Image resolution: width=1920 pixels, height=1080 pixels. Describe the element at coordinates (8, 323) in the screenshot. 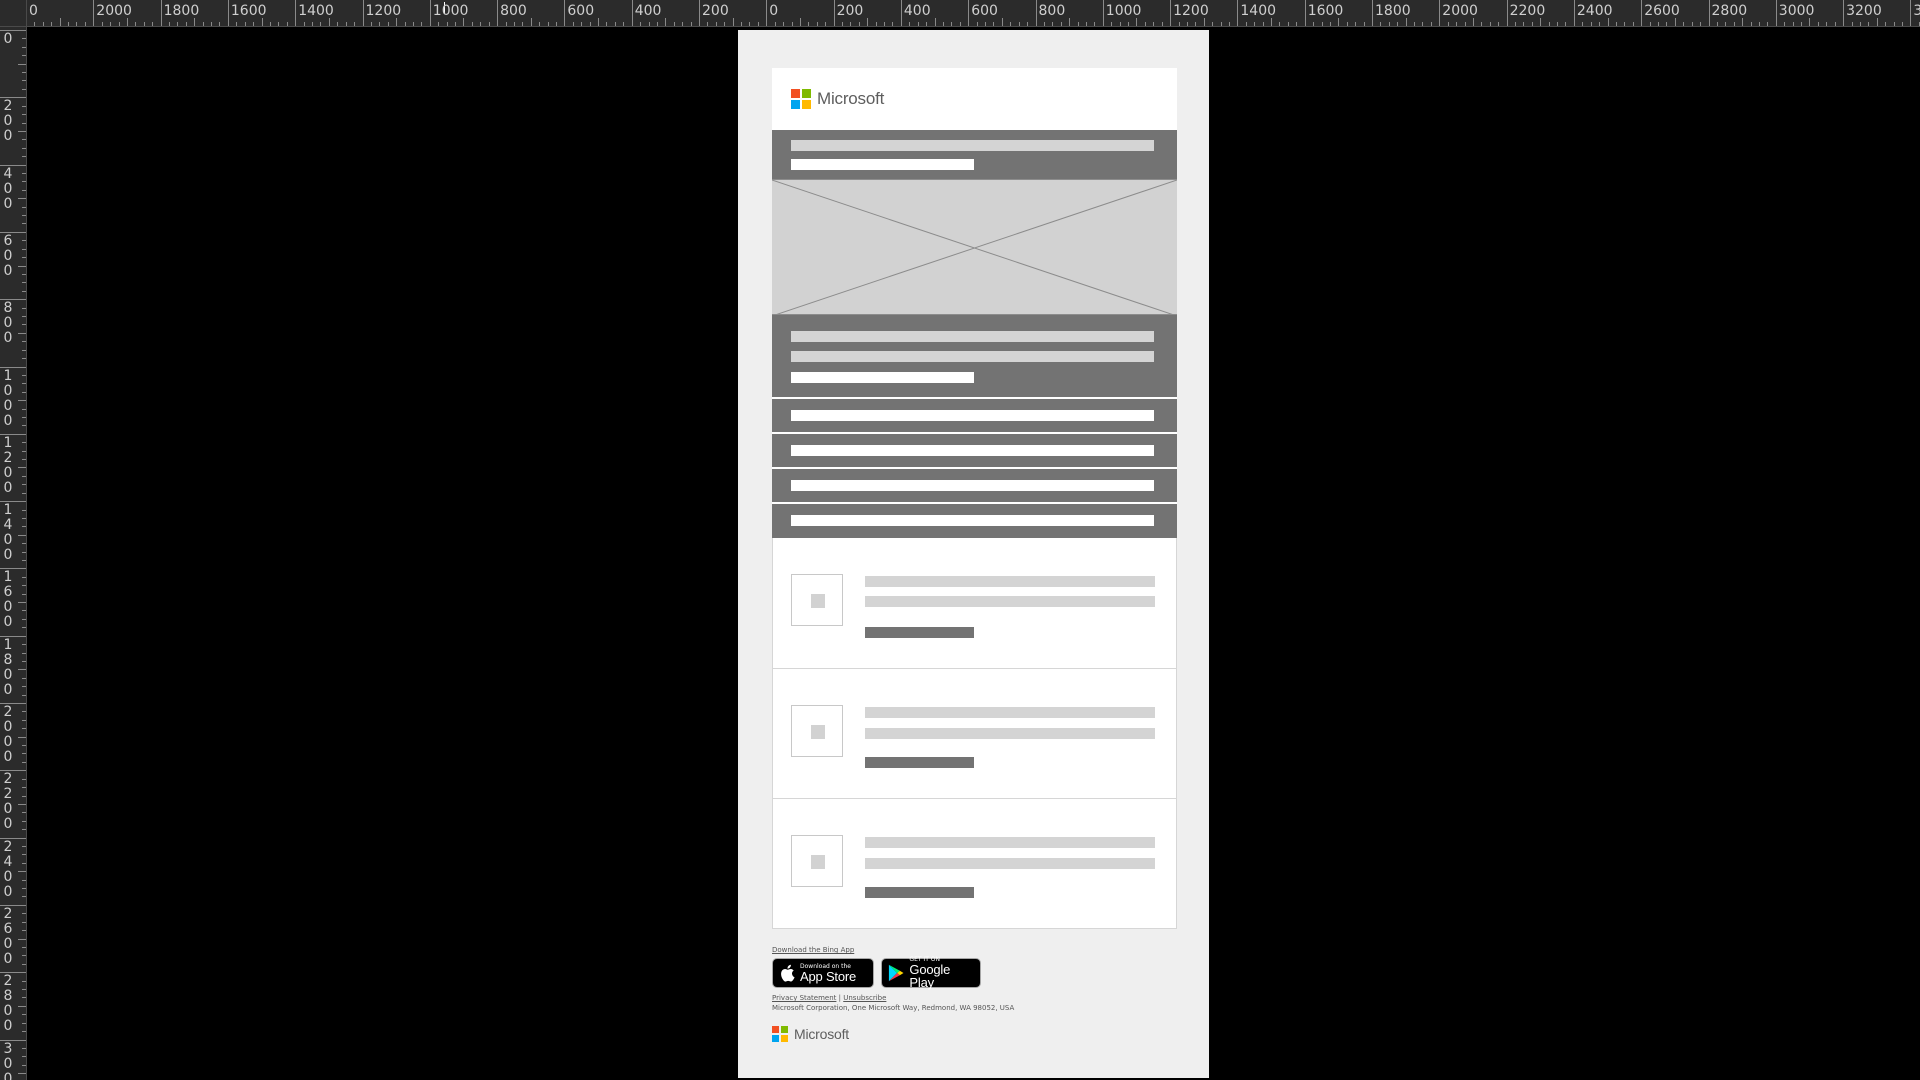

I see `ruler-label: 8 0 0` at that location.